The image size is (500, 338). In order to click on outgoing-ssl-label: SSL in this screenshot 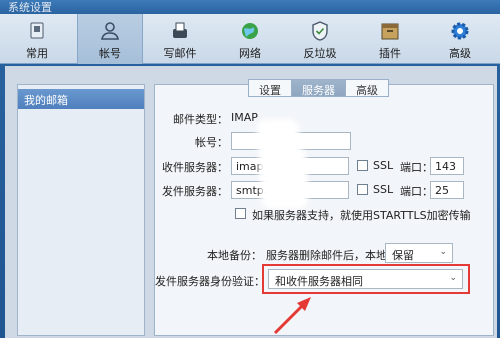, I will do `click(383, 189)`.